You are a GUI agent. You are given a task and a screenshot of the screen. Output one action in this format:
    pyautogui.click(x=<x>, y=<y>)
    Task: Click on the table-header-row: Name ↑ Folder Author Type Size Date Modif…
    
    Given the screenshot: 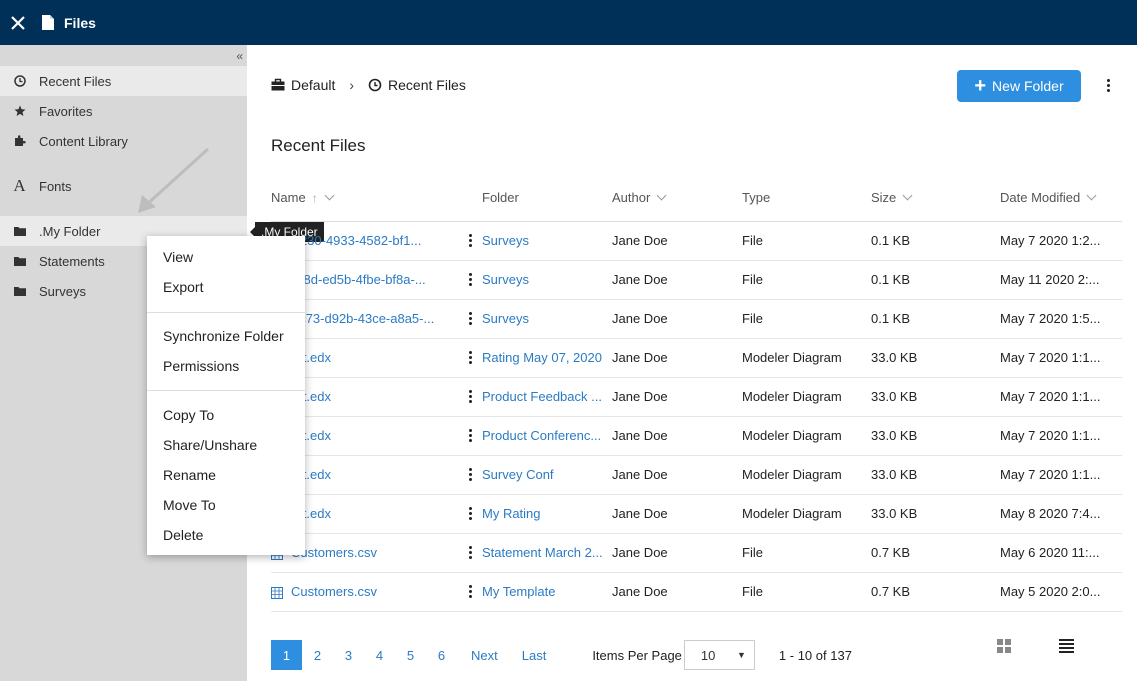 What is the action you would take?
    pyautogui.click(x=696, y=198)
    